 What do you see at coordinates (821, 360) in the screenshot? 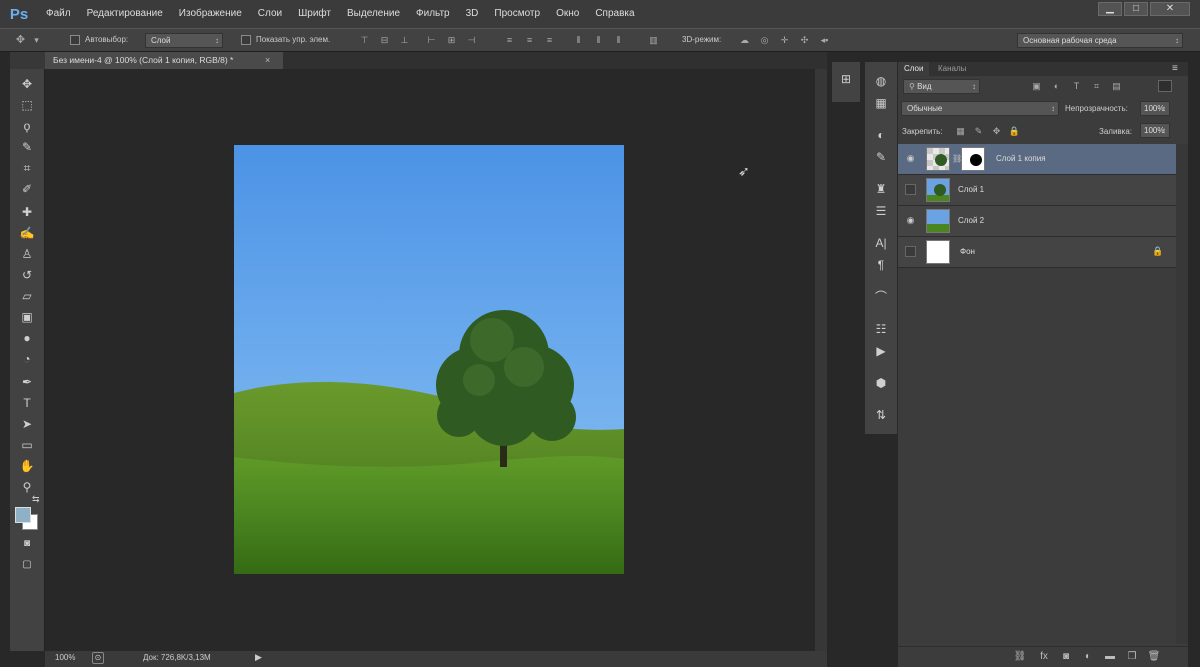
I see `vertical-scrollbar` at bounding box center [821, 360].